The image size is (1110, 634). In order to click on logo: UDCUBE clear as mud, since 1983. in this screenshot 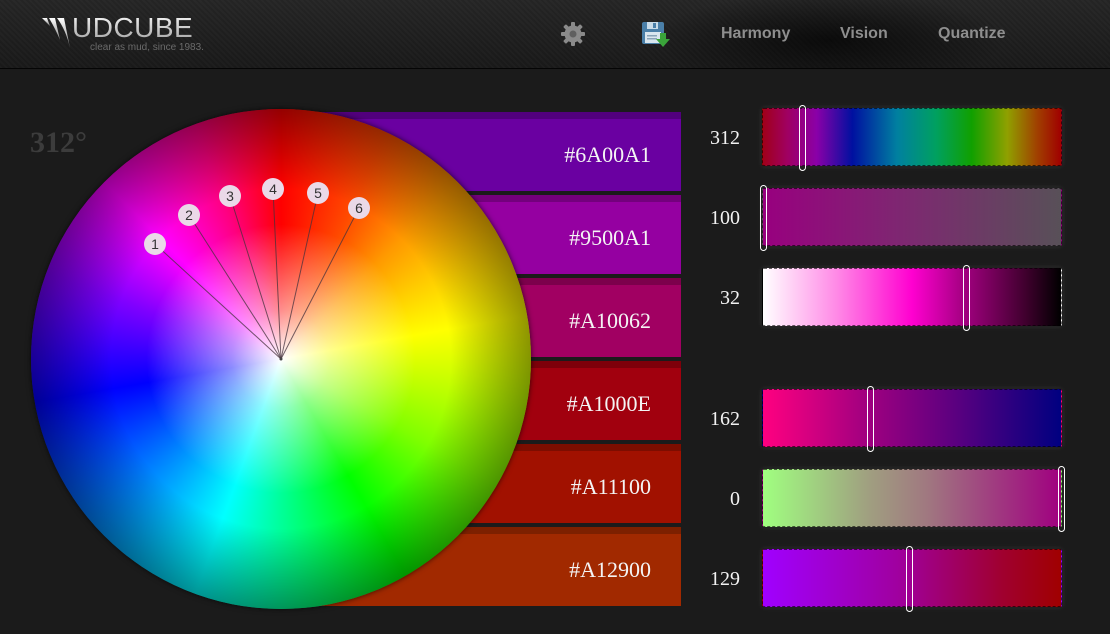, I will do `click(137, 34)`.